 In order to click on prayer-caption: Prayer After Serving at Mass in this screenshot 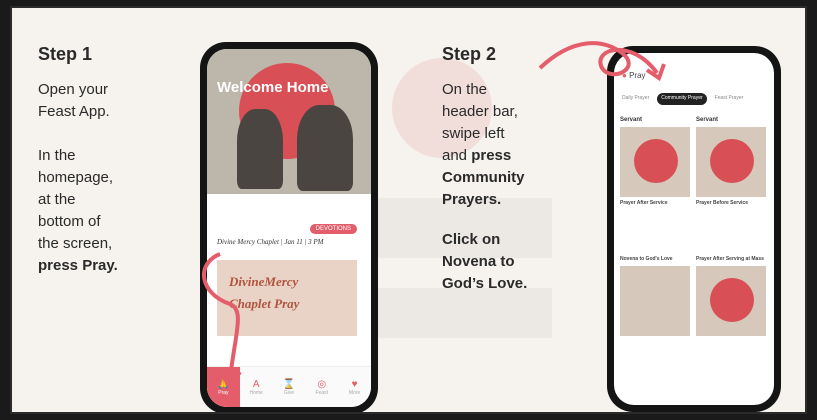, I will do `click(730, 259)`.